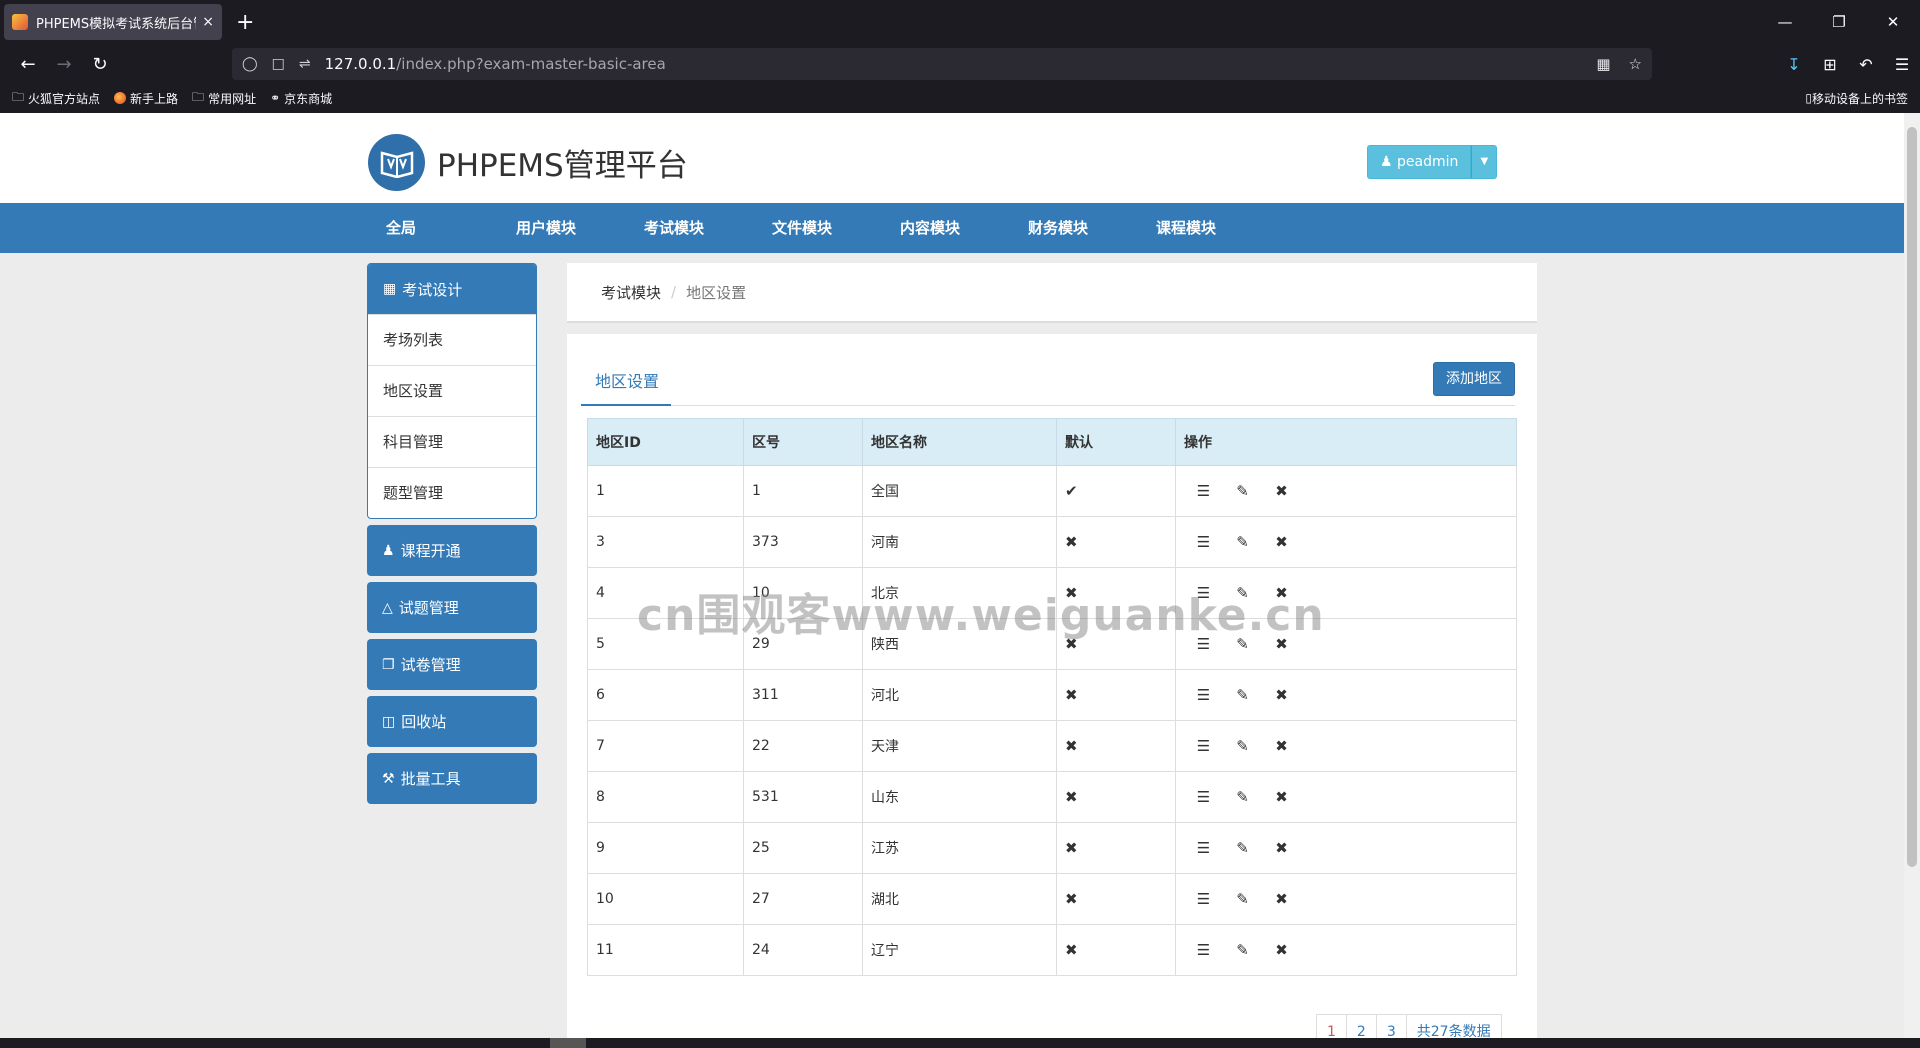 The width and height of the screenshot is (1920, 1048). Describe the element at coordinates (452, 778) in the screenshot. I see `sidebar-btn-batch-tools: ⚒ 批量工具` at that location.